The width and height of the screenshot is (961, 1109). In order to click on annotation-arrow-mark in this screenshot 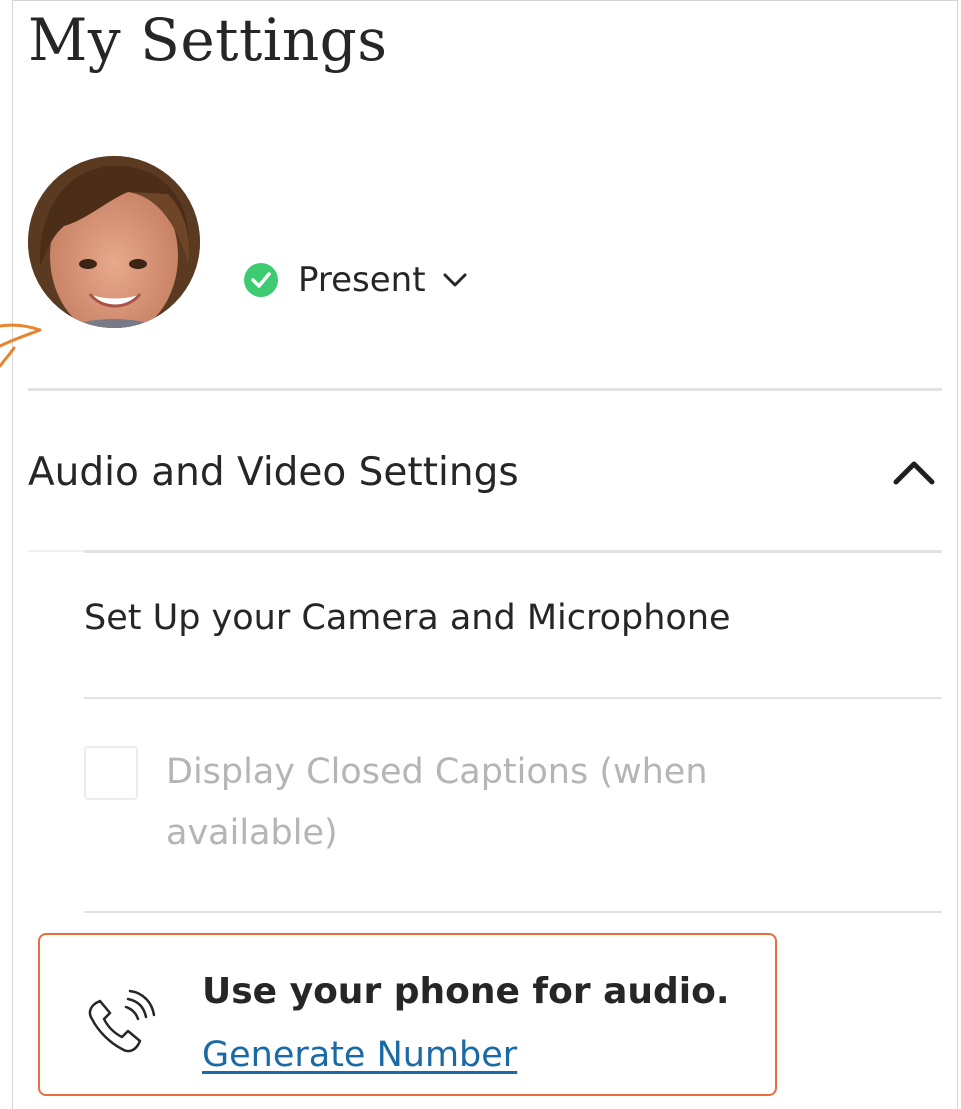, I will do `click(21, 345)`.